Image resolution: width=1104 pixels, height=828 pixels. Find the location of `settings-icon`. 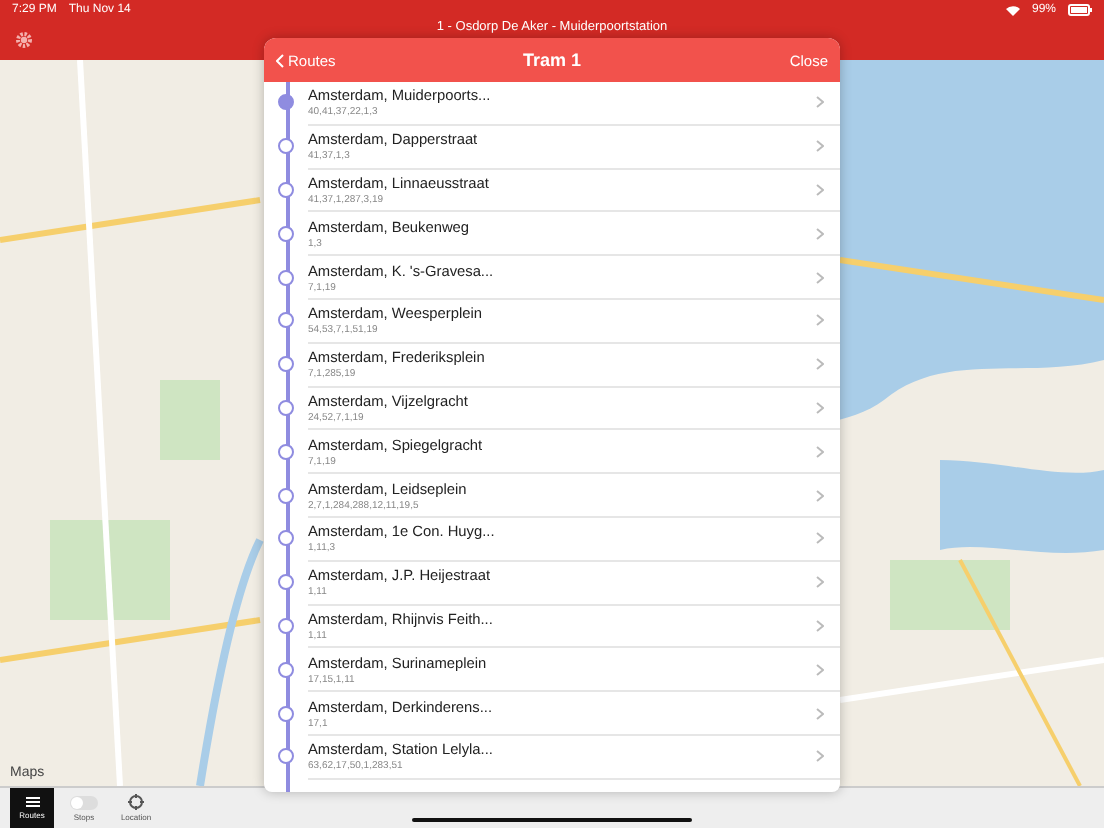

settings-icon is located at coordinates (24, 40).